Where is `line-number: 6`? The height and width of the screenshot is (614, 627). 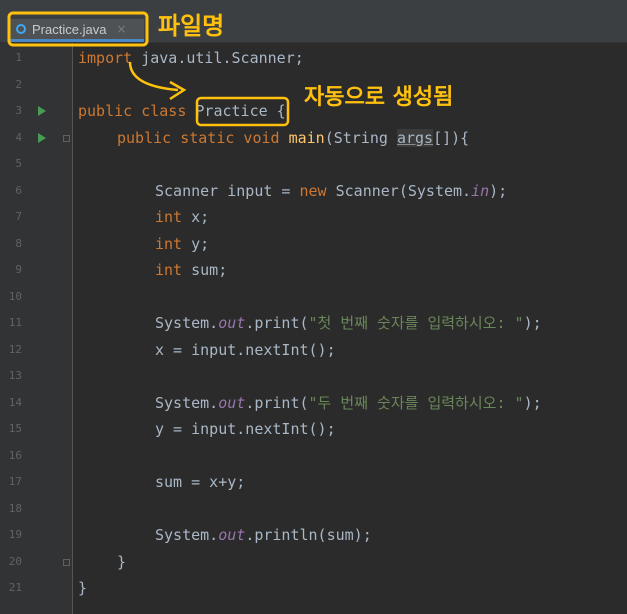
line-number: 6 is located at coordinates (18, 190).